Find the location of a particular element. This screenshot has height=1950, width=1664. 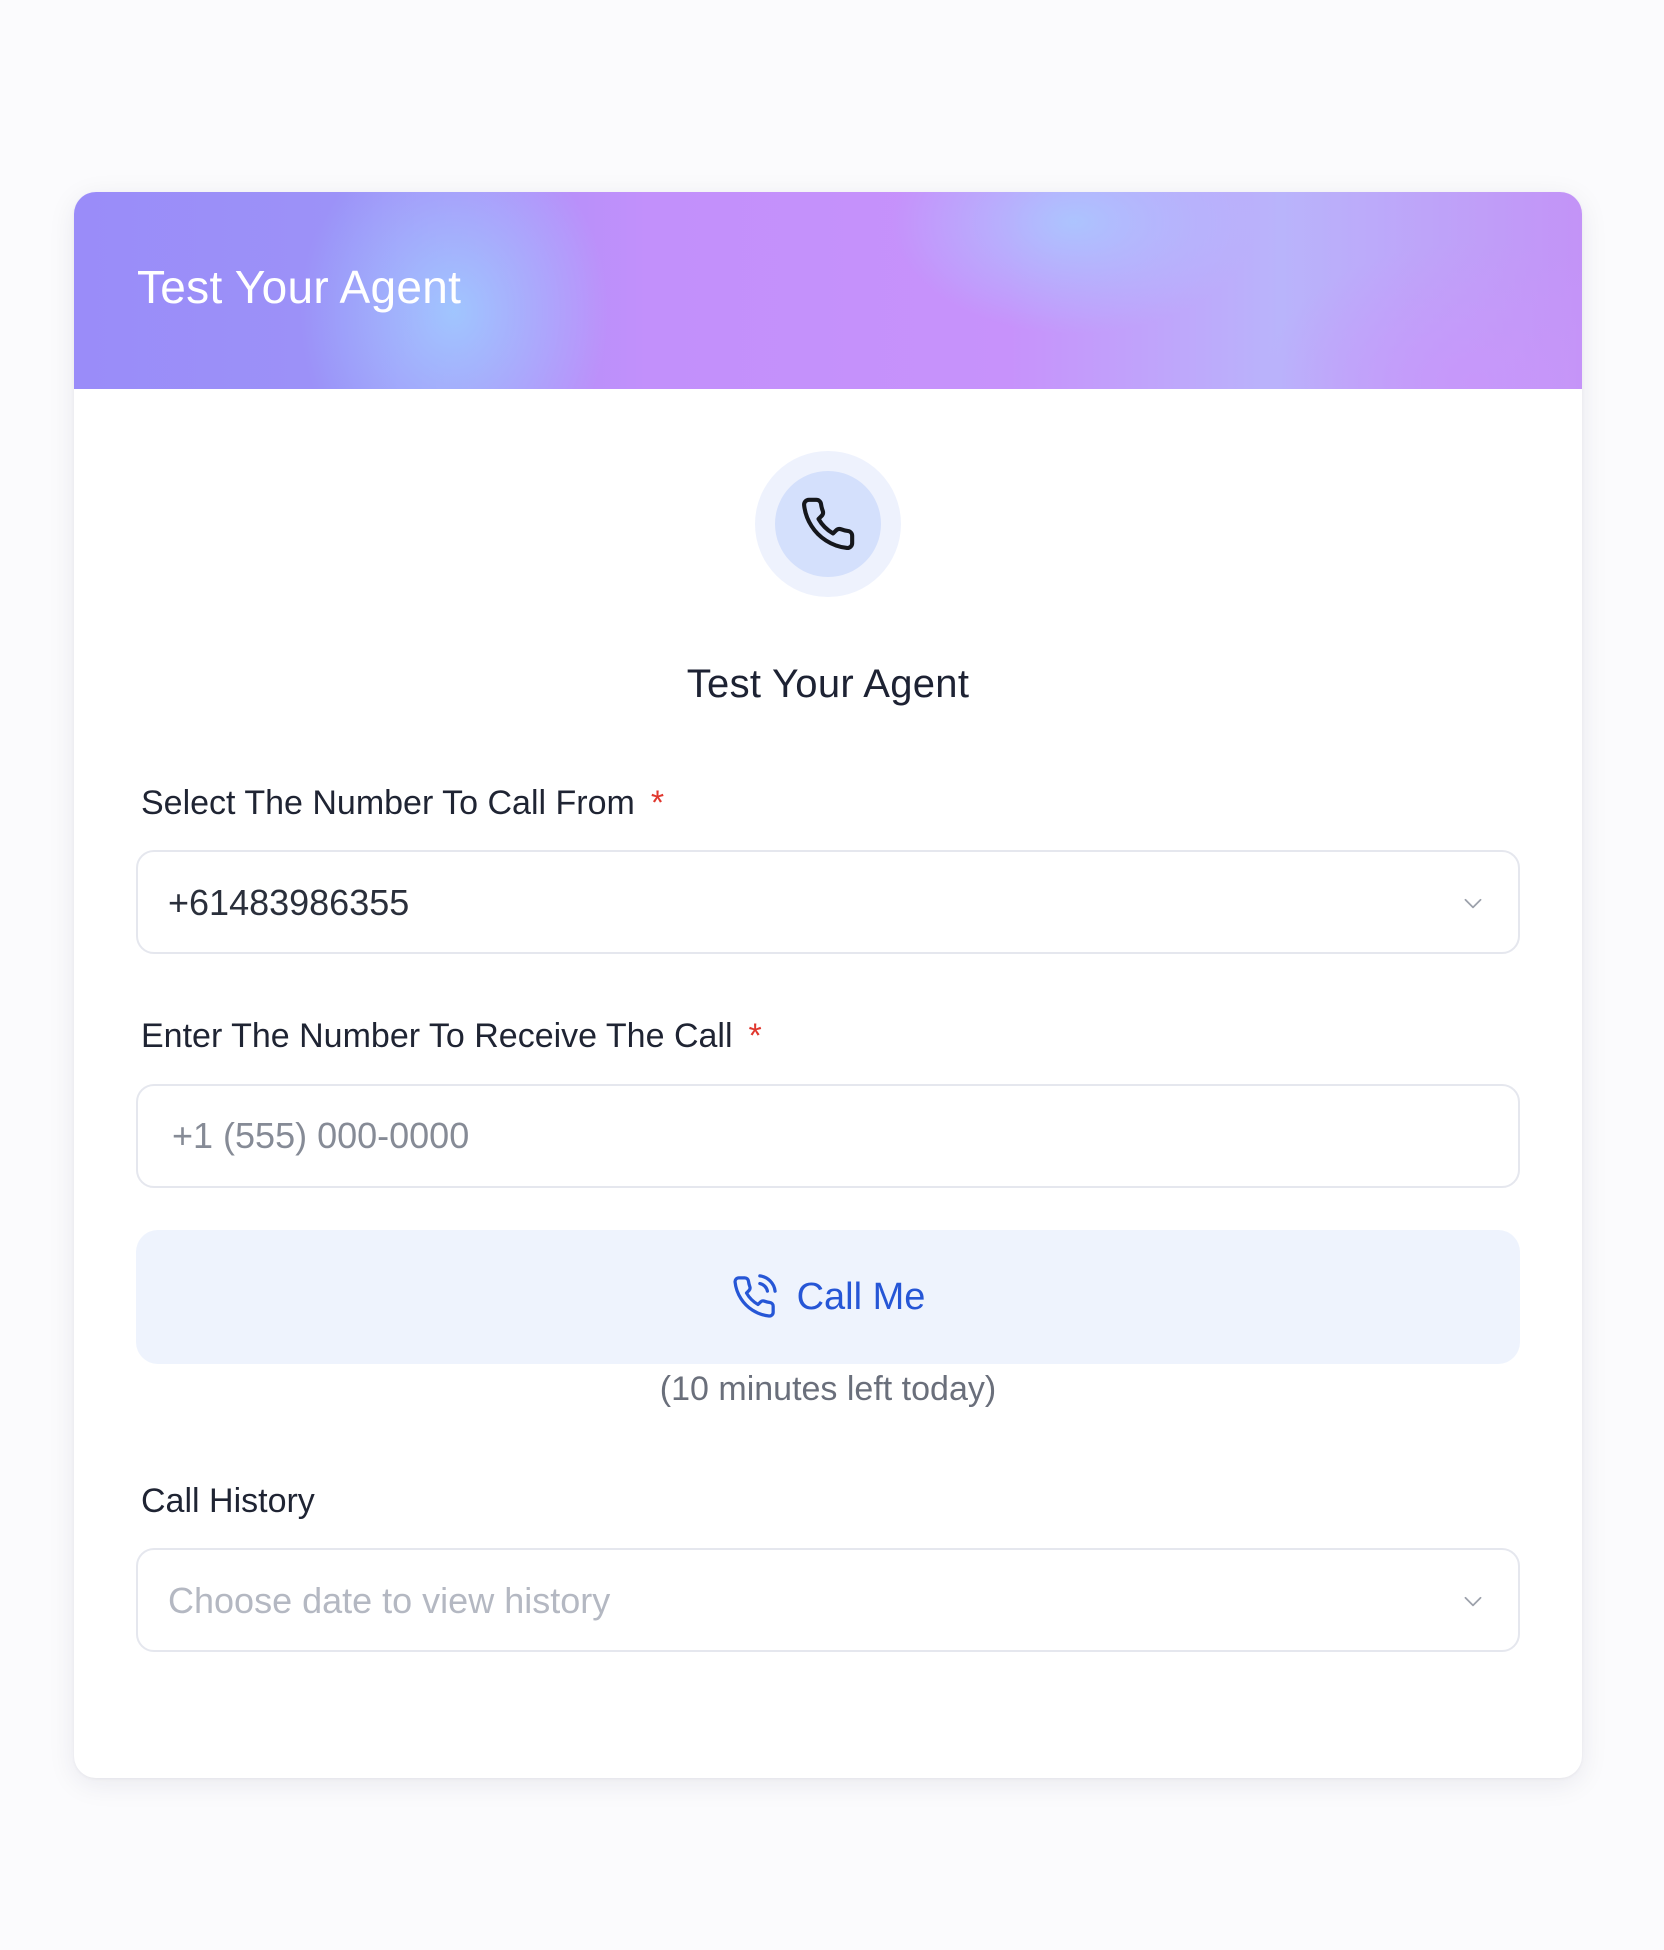

from-number-label: Select The Number To Call From * is located at coordinates (402, 803).